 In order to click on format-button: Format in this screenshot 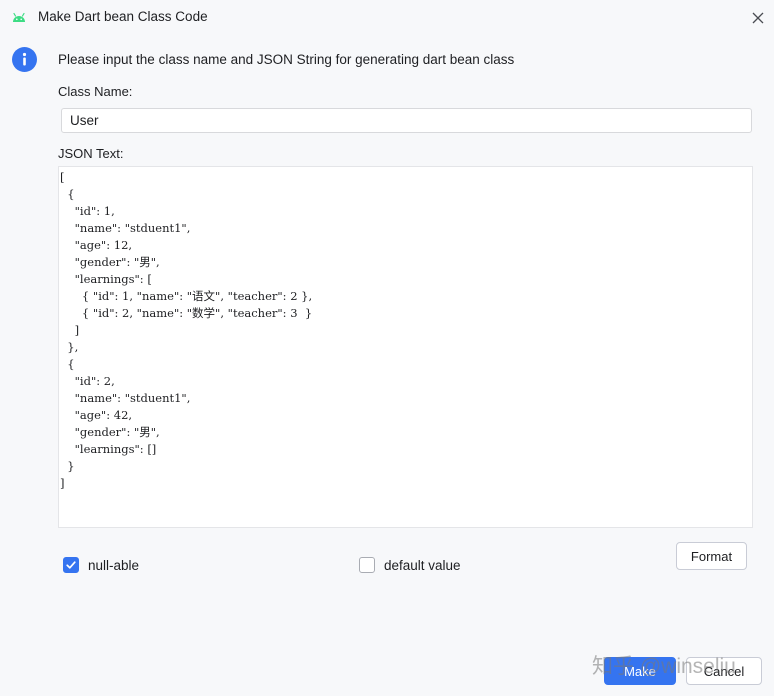, I will do `click(711, 556)`.